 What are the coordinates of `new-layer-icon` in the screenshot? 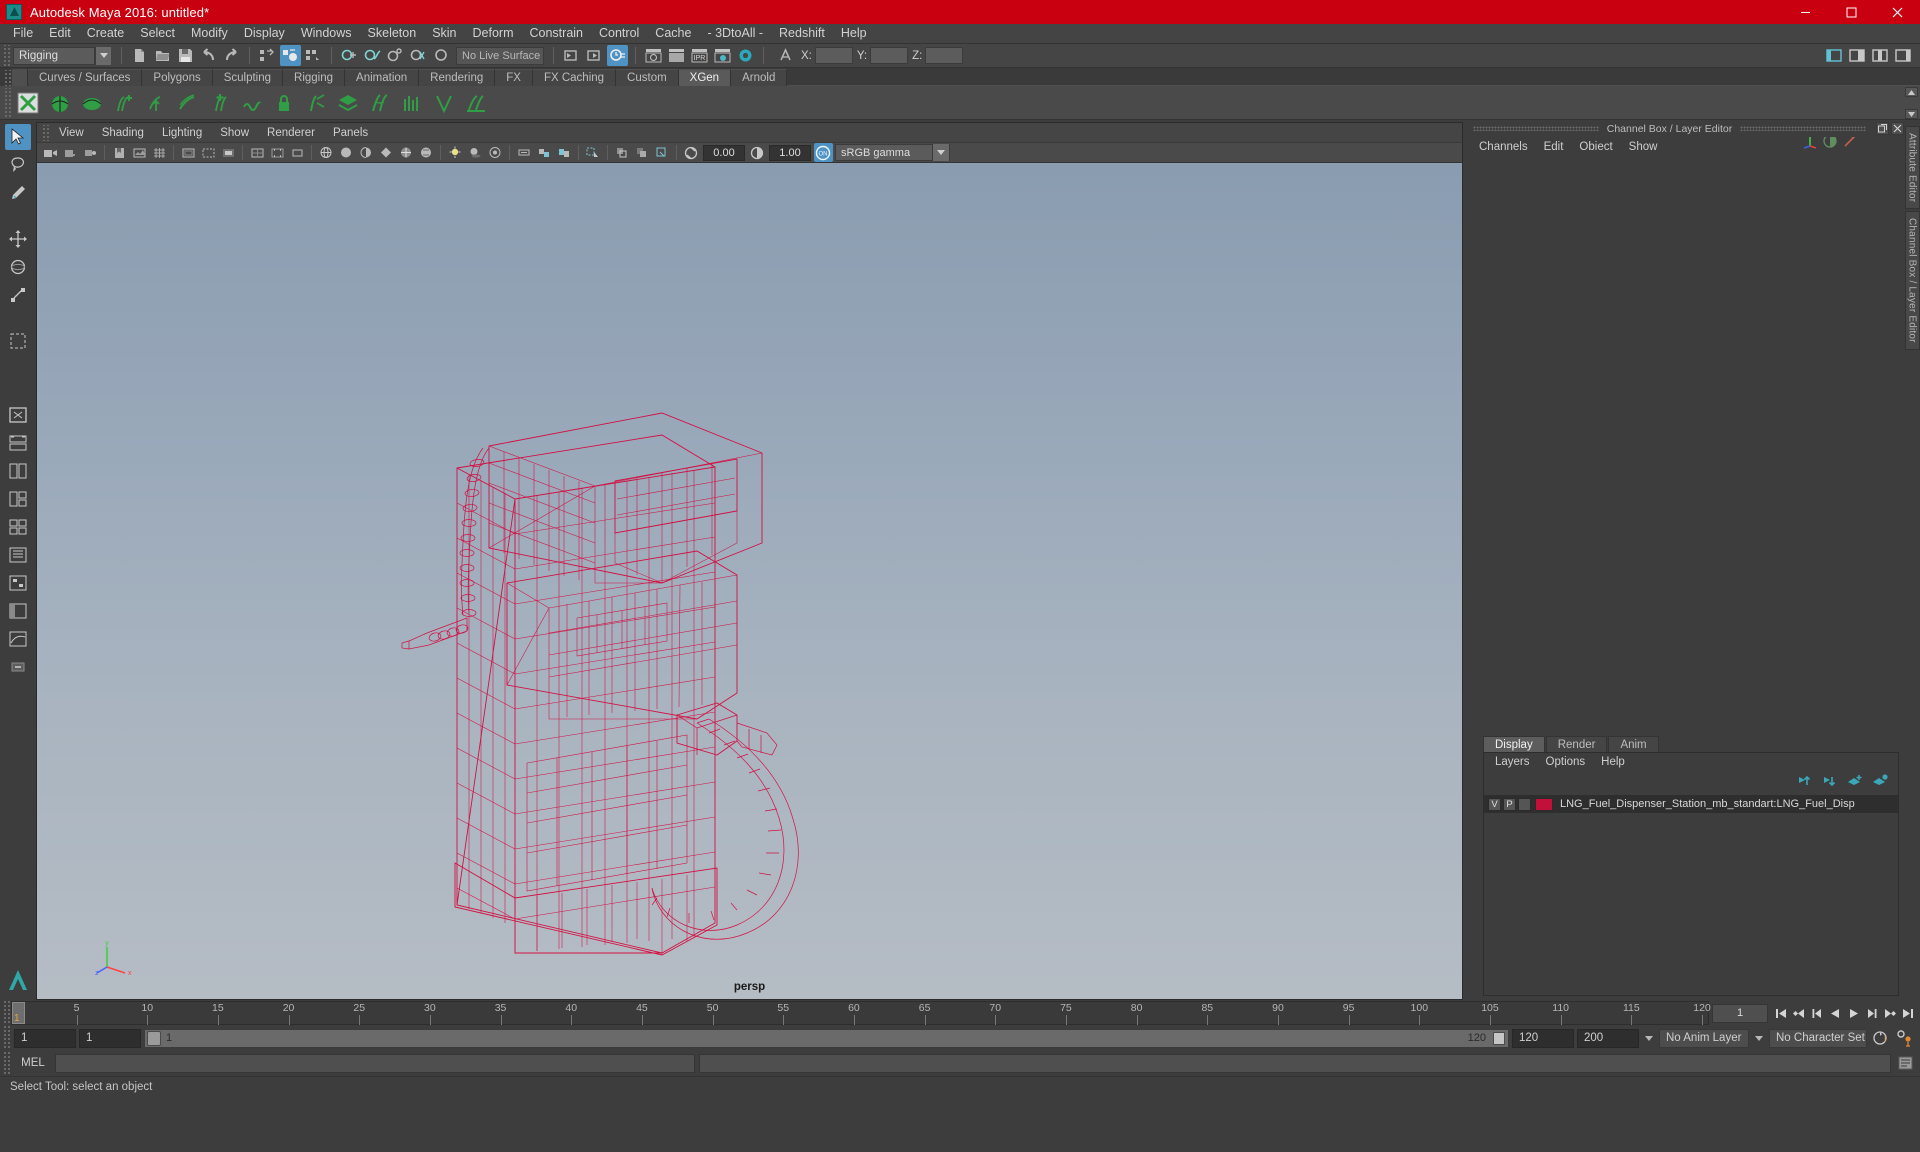 It's located at (1855, 782).